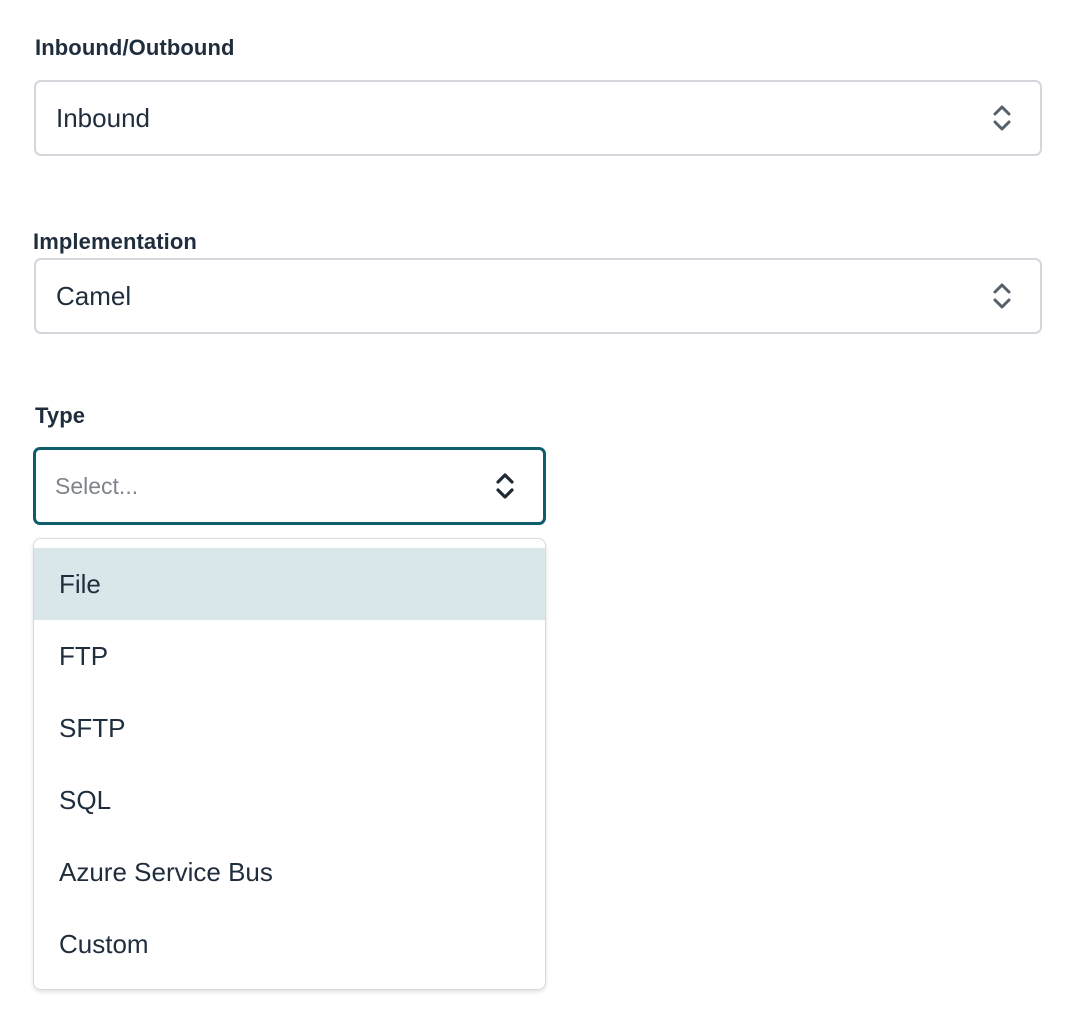 Image resolution: width=1074 pixels, height=1012 pixels. Describe the element at coordinates (538, 296) in the screenshot. I see `implementation-select: Camel` at that location.